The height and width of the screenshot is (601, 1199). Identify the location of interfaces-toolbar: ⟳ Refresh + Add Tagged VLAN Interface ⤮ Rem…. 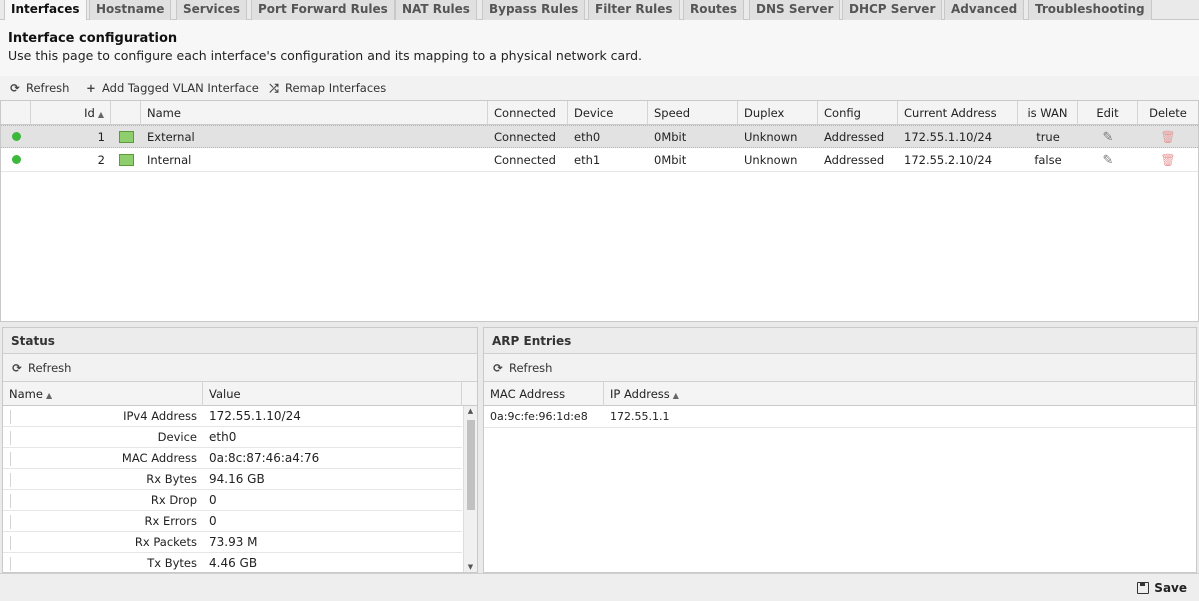
(599, 88).